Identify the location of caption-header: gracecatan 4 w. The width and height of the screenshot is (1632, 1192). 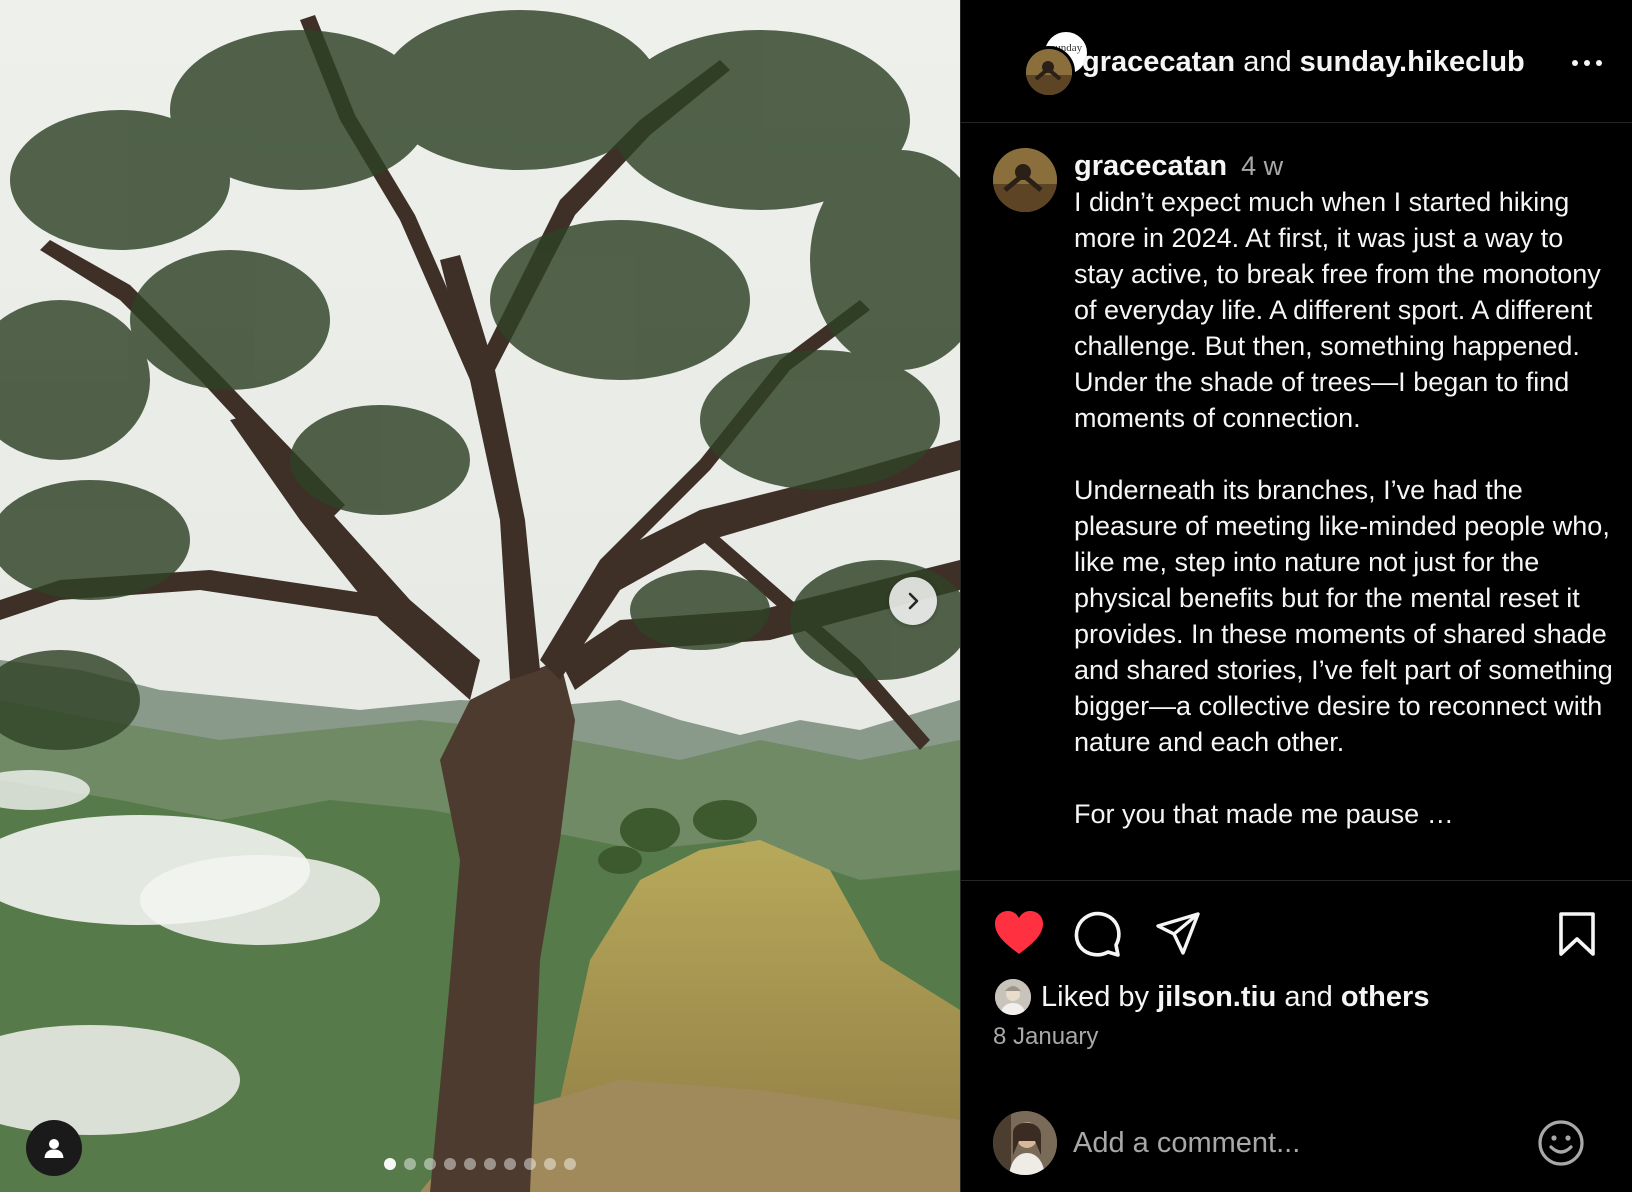
(1178, 166).